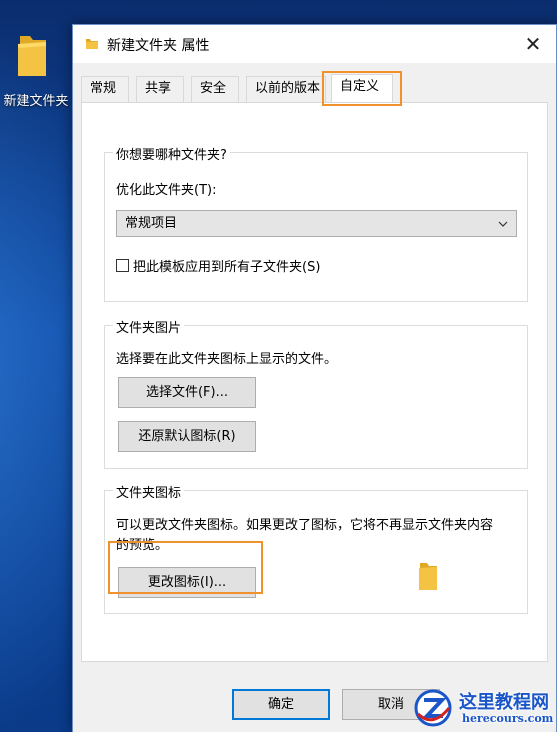  I want to click on checkbox-box, so click(122, 265).